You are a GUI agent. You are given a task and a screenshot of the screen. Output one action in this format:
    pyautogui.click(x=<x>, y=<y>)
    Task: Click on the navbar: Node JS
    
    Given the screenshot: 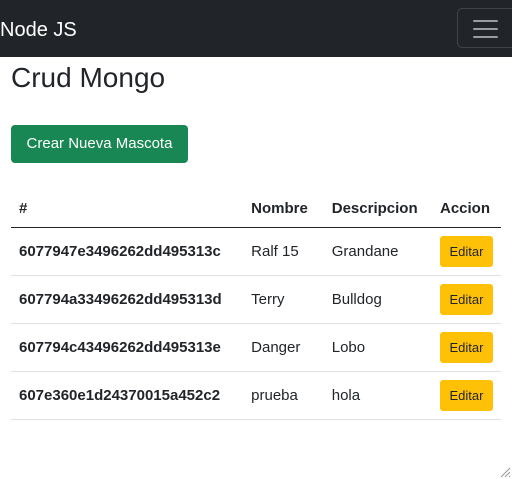 What is the action you would take?
    pyautogui.click(x=256, y=28)
    